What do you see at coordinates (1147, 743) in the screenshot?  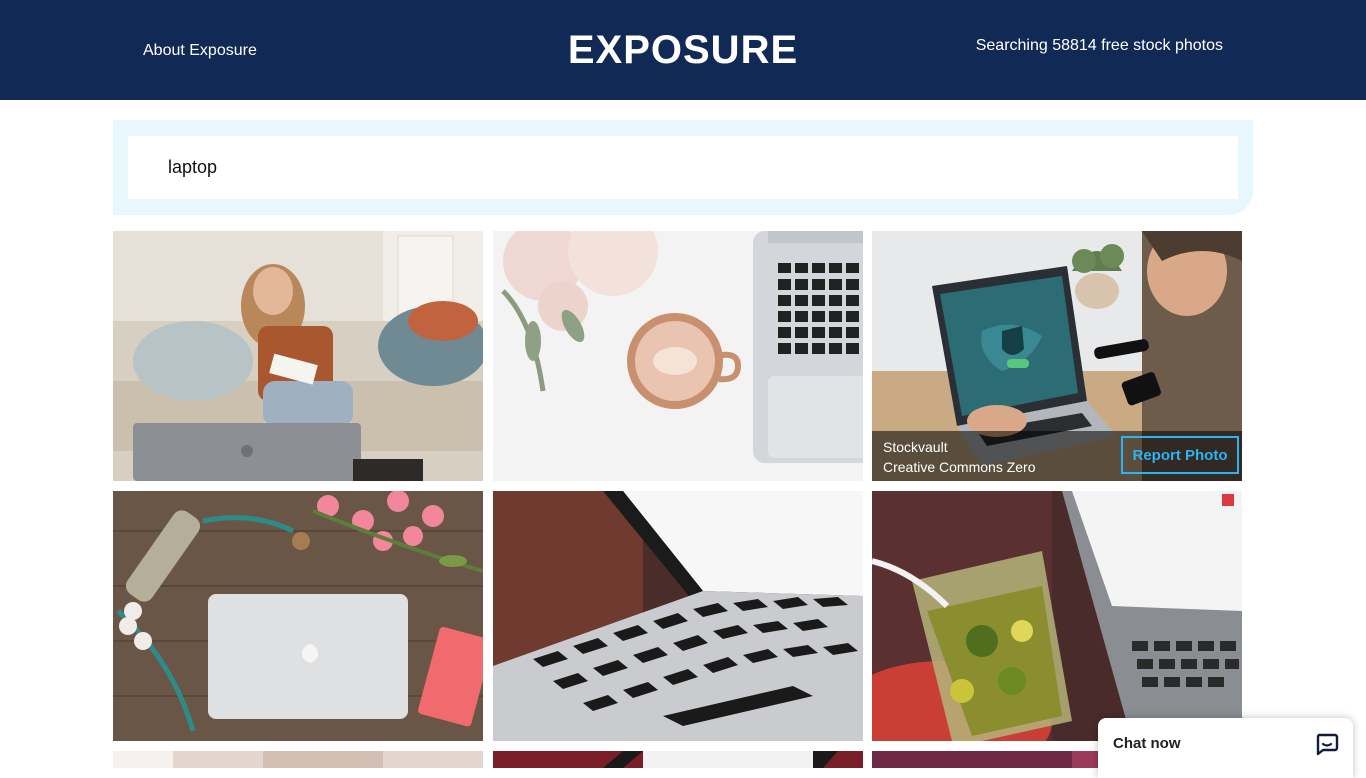 I see `chat-now-label: Chat now` at bounding box center [1147, 743].